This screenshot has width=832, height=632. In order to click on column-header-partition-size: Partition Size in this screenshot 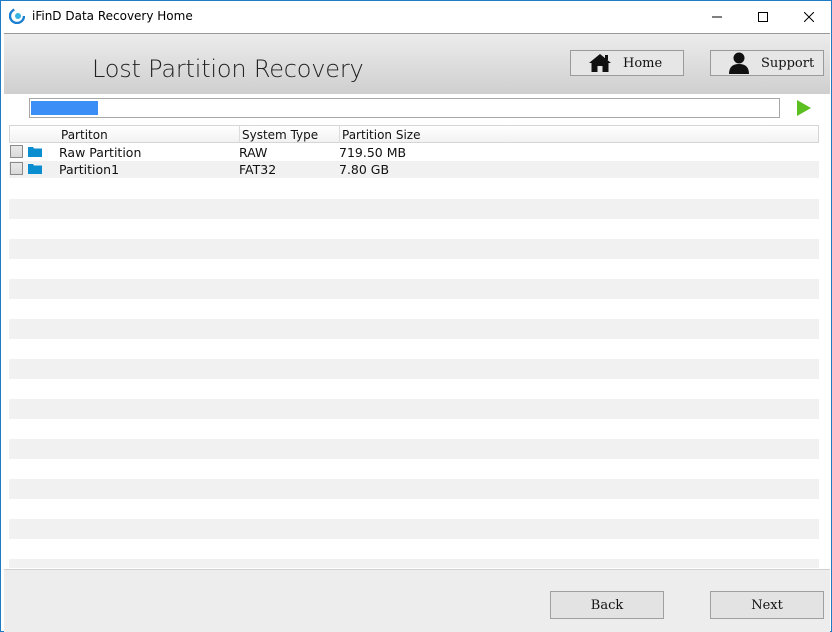, I will do `click(381, 135)`.